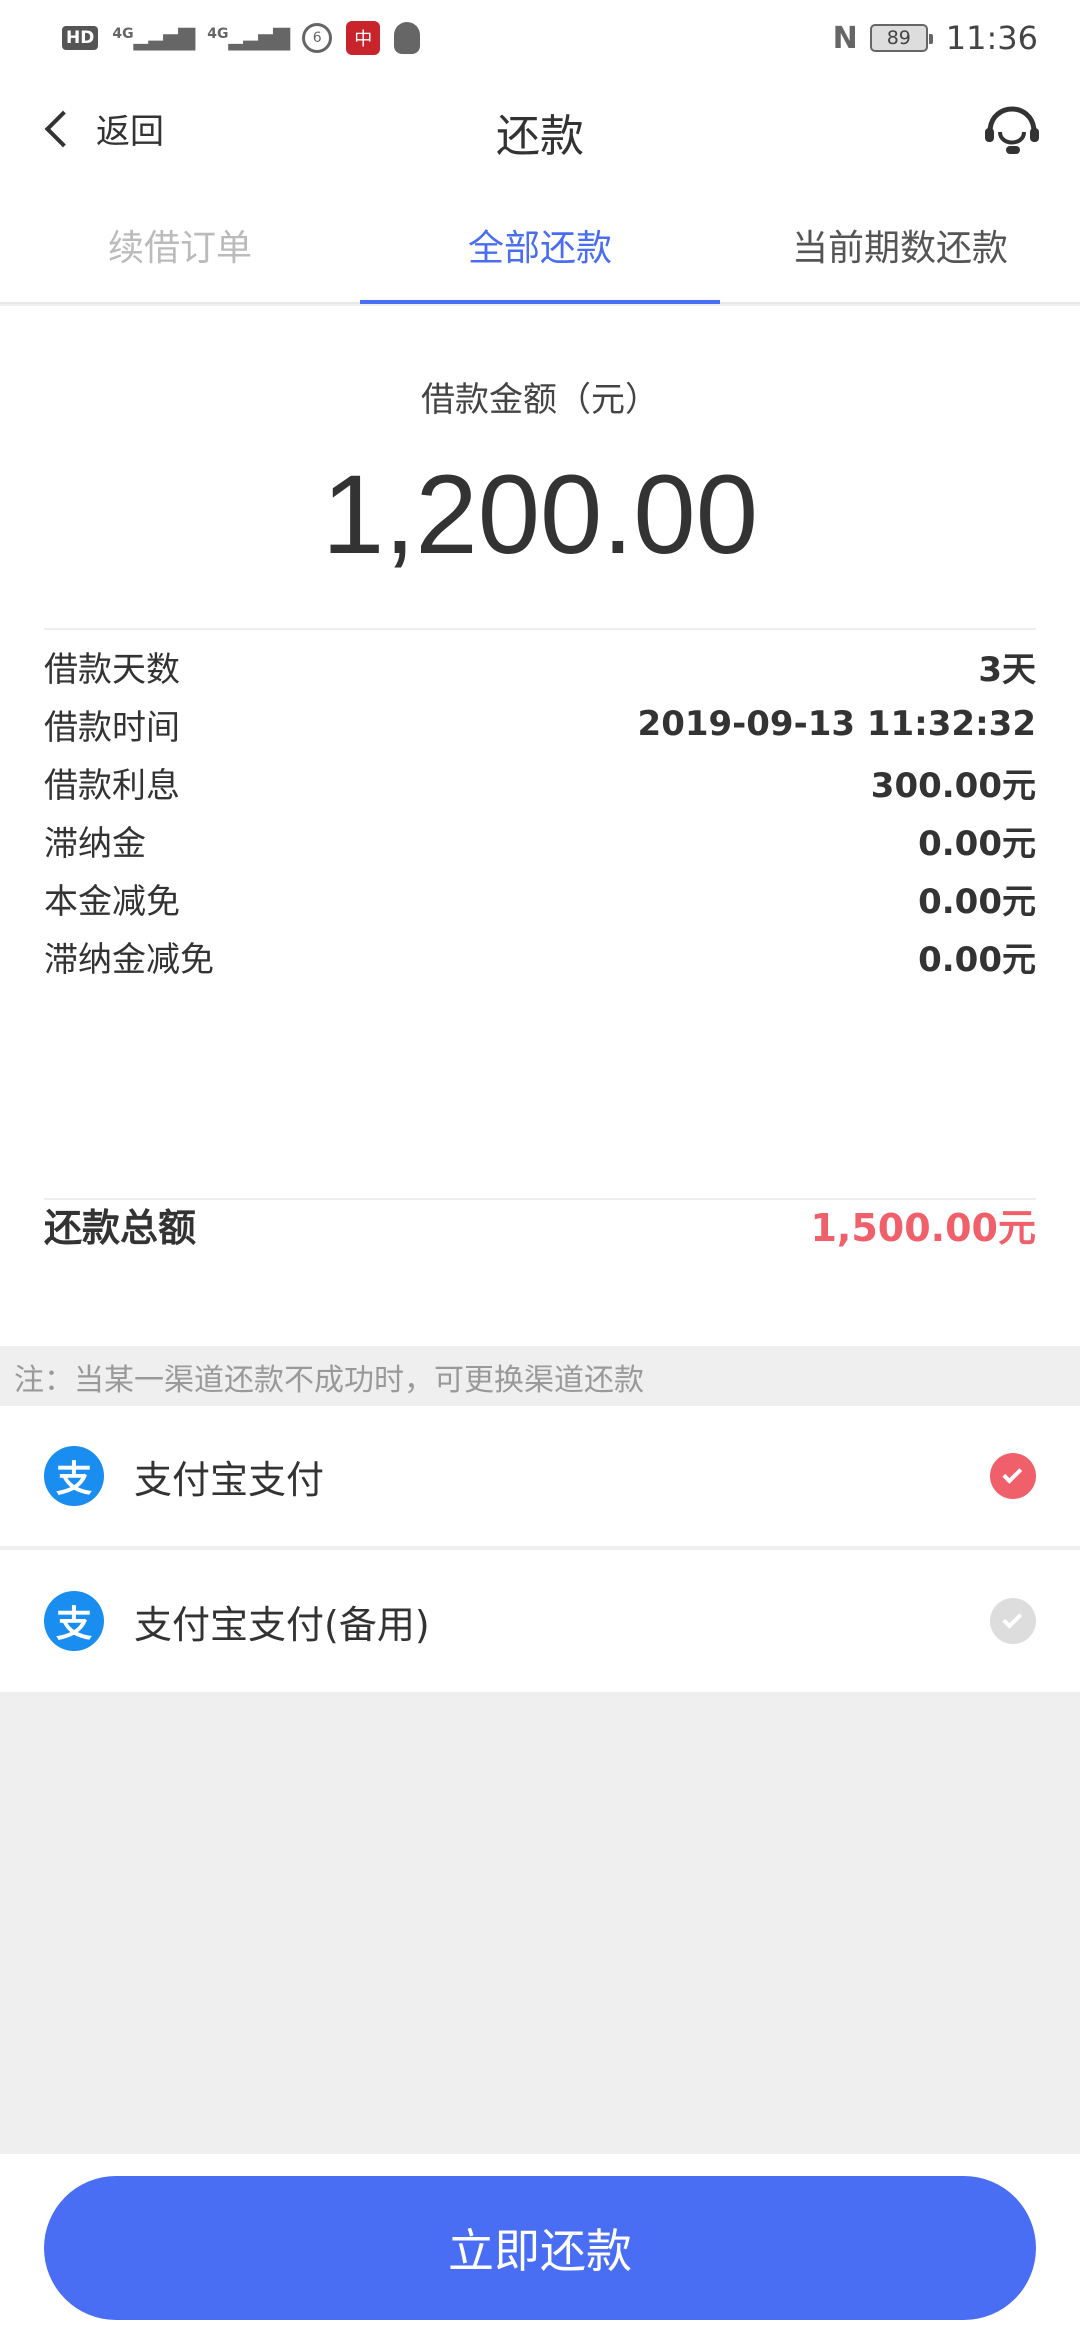  Describe the element at coordinates (1007, 669) in the screenshot. I see `detail-value: 3天` at that location.